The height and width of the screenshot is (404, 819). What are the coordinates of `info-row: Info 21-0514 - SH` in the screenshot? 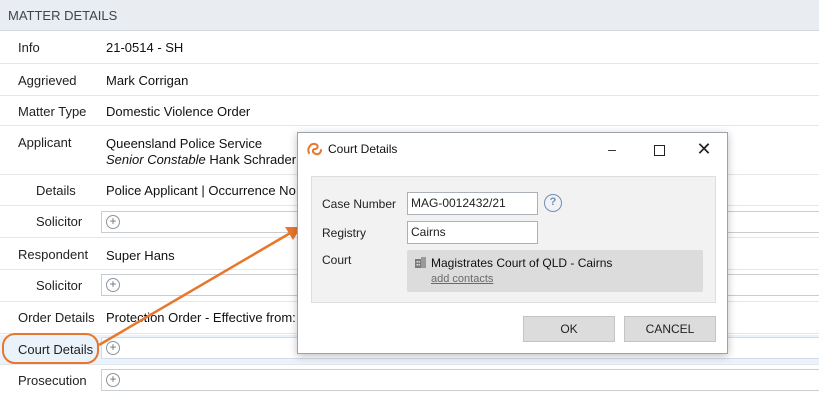 It's located at (409, 48).